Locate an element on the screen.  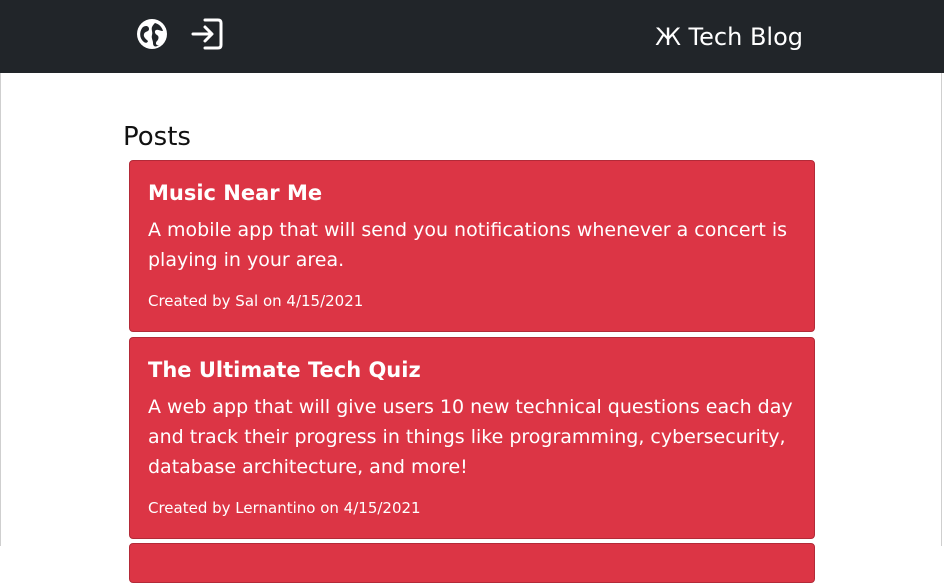
section-title: Posts is located at coordinates (157, 137).